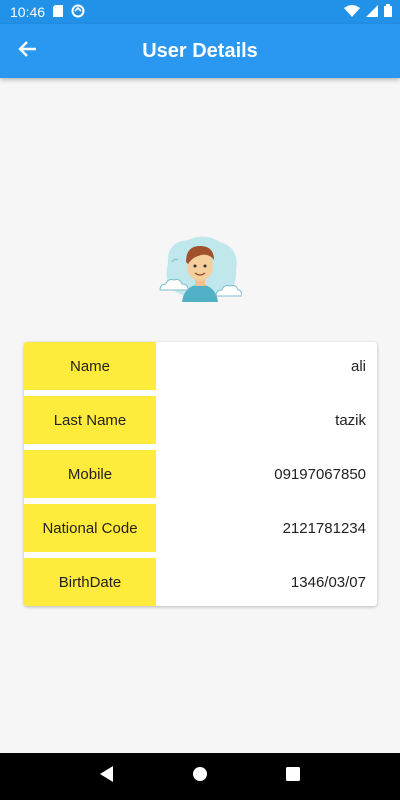 Image resolution: width=400 pixels, height=800 pixels. What do you see at coordinates (328, 582) in the screenshot?
I see `detail-value: 1346/03/07` at bounding box center [328, 582].